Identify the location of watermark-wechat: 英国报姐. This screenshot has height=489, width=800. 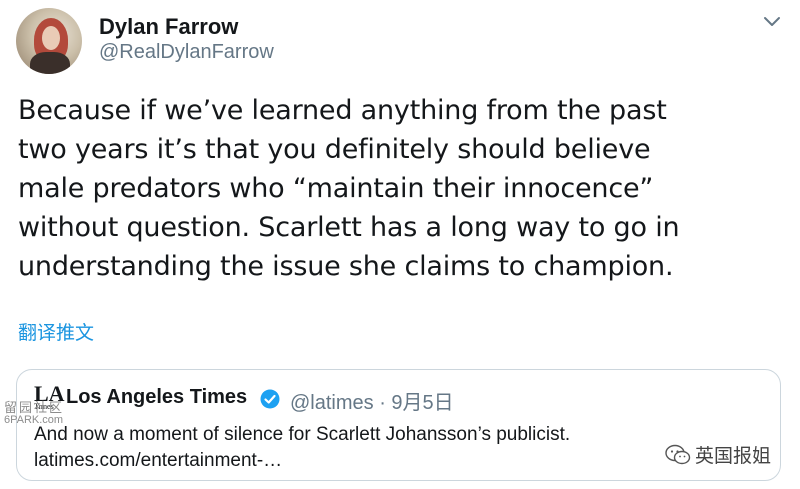
(718, 454).